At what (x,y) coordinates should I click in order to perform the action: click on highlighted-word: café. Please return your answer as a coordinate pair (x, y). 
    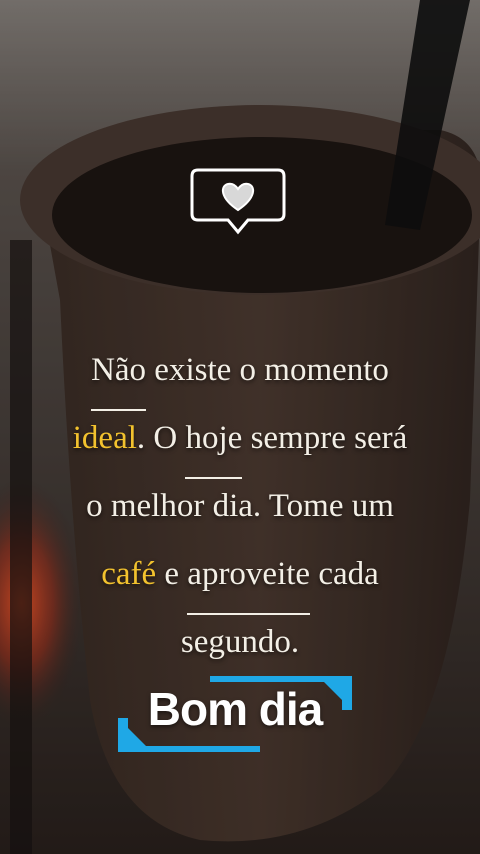
    Looking at the image, I should click on (129, 574).